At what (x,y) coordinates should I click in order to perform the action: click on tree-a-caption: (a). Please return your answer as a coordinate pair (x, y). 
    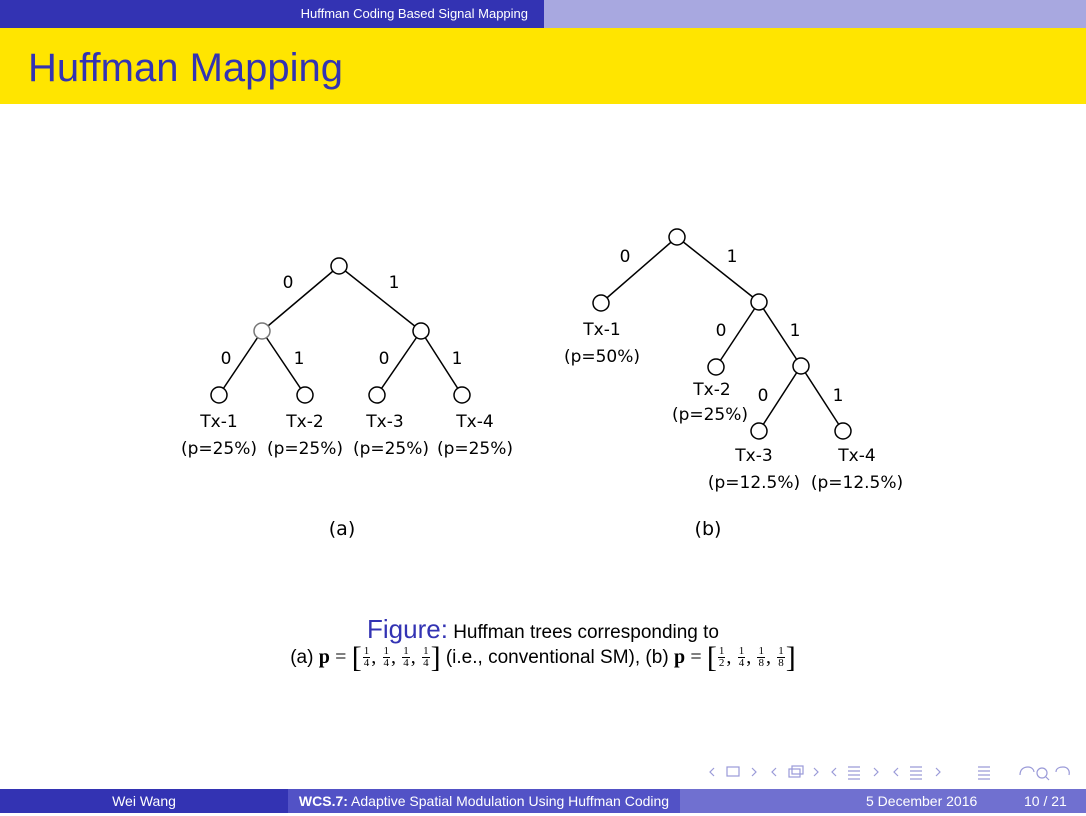
    Looking at the image, I should click on (342, 529).